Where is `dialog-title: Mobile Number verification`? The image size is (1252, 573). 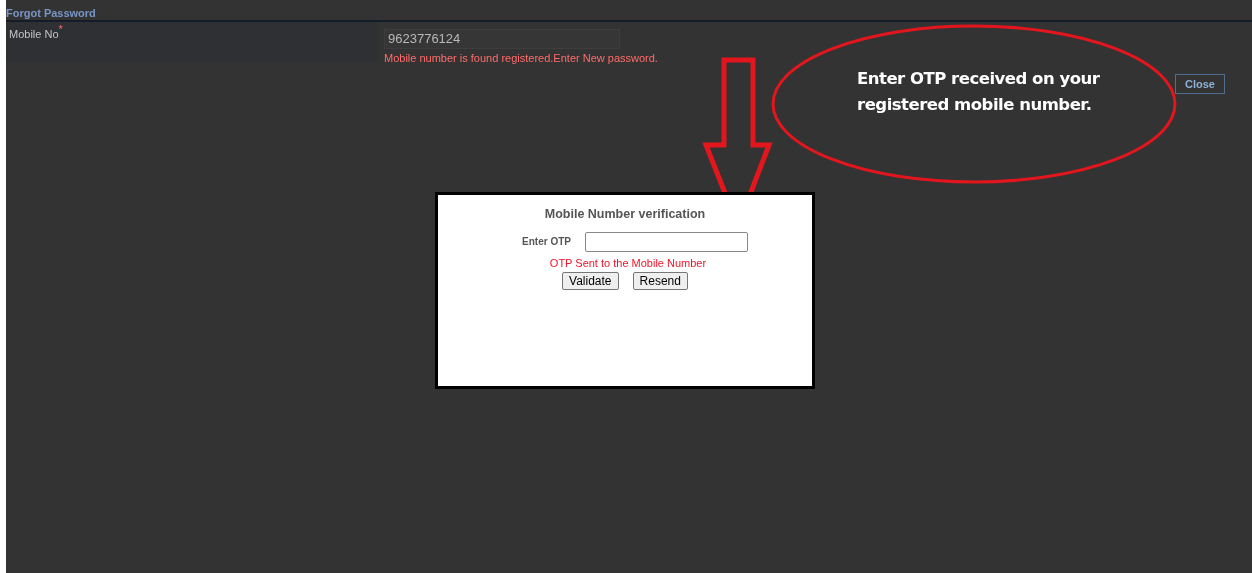
dialog-title: Mobile Number verification is located at coordinates (625, 214).